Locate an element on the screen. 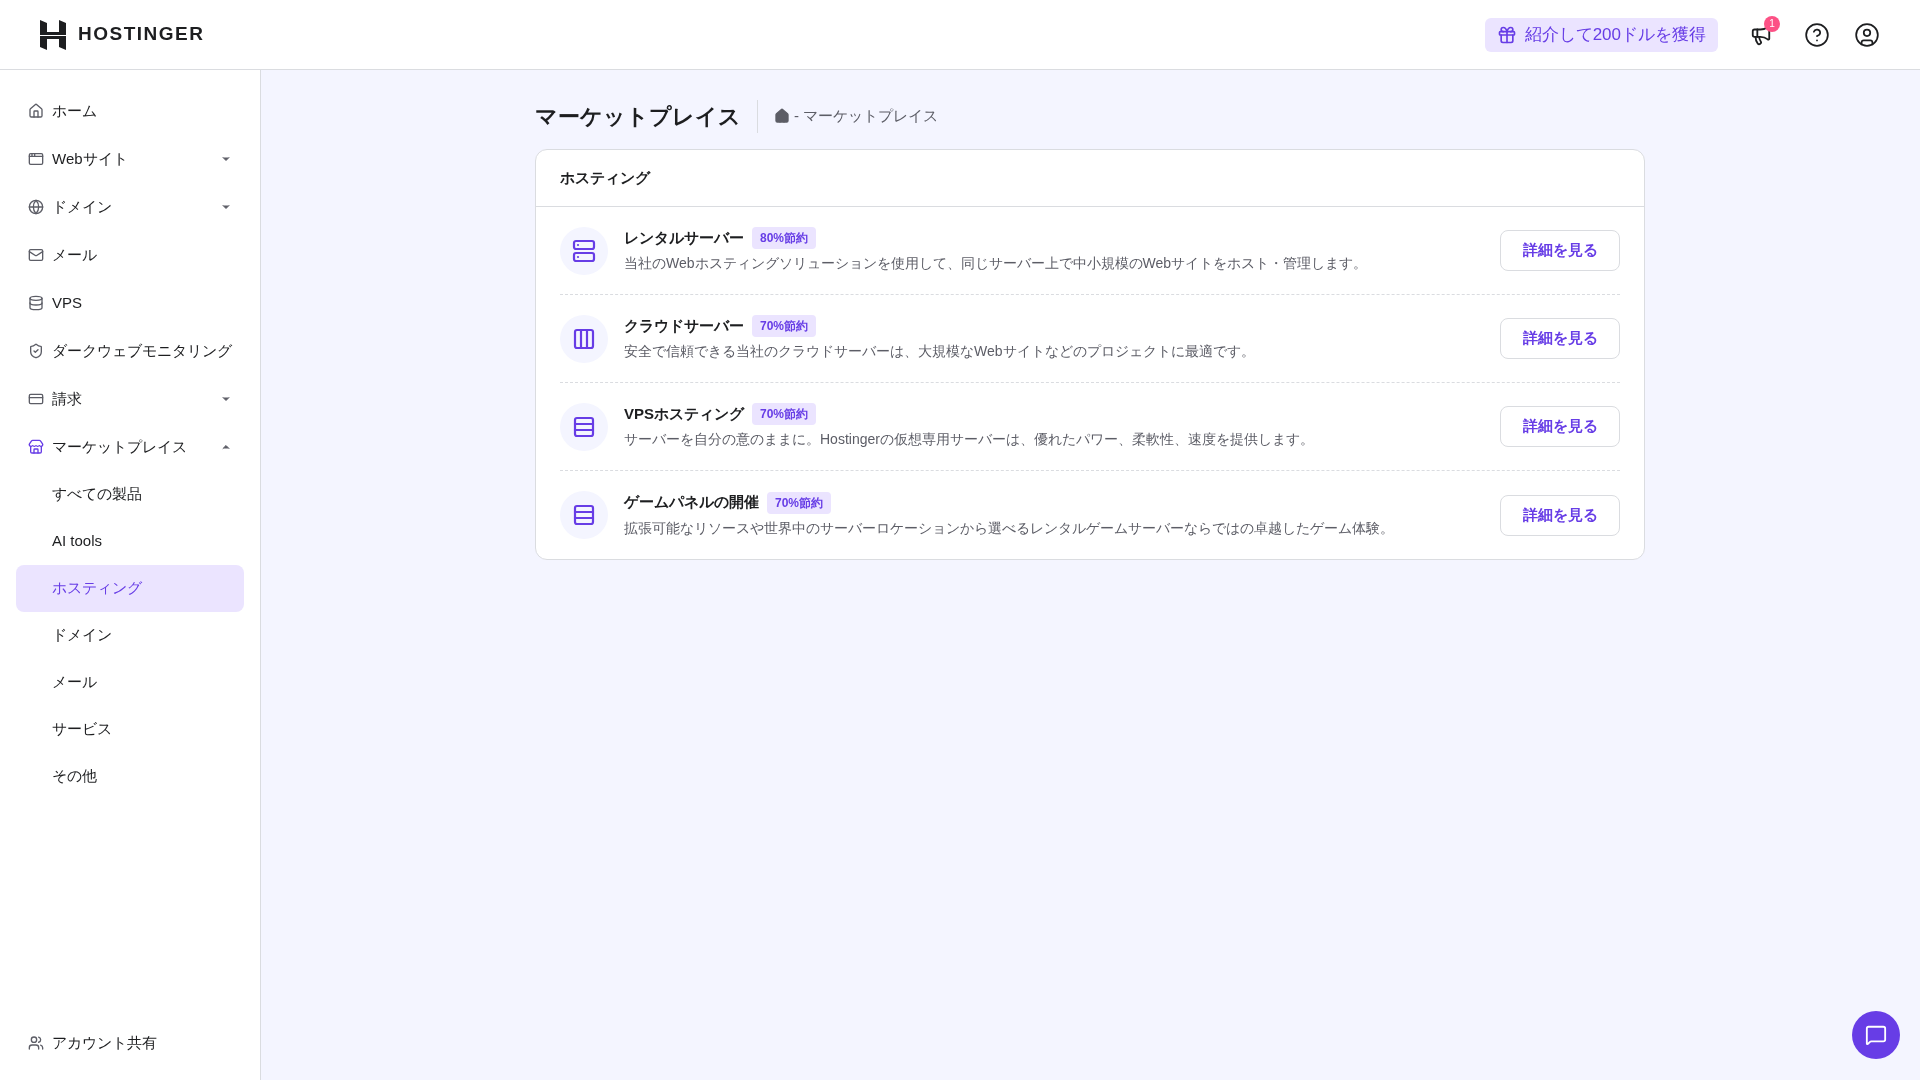 The width and height of the screenshot is (1920, 1080). sidebar-subitem: メール is located at coordinates (130, 682).